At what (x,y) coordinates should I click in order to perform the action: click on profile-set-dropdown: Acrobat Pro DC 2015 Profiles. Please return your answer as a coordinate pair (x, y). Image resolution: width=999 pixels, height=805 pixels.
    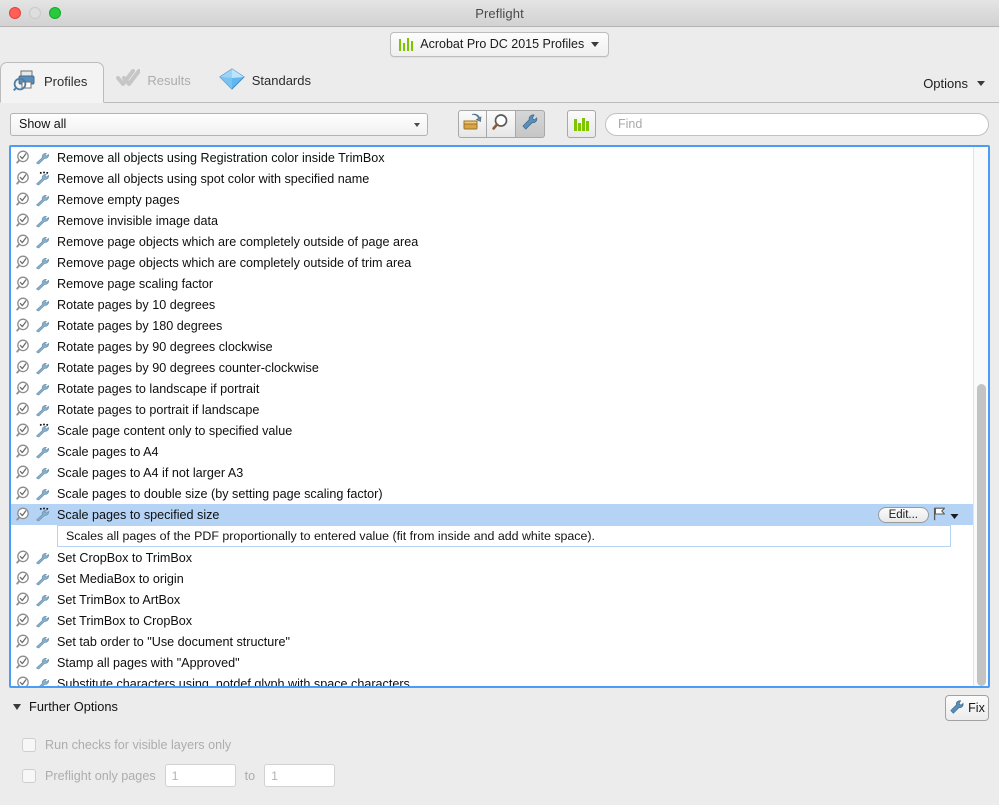
    Looking at the image, I should click on (499, 44).